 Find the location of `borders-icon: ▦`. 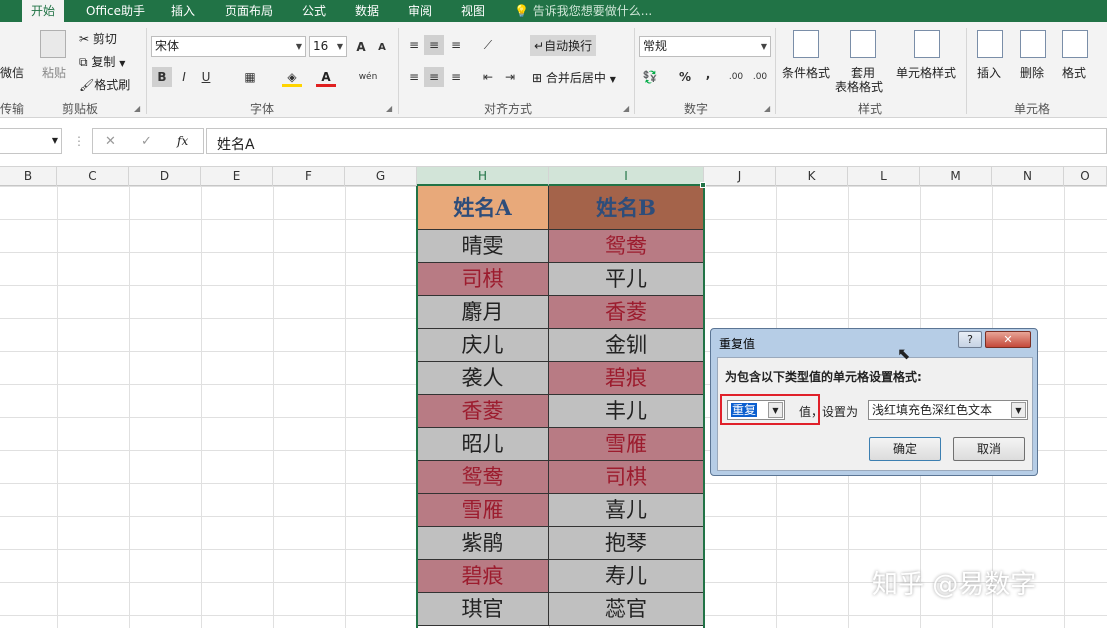

borders-icon: ▦ is located at coordinates (250, 77).